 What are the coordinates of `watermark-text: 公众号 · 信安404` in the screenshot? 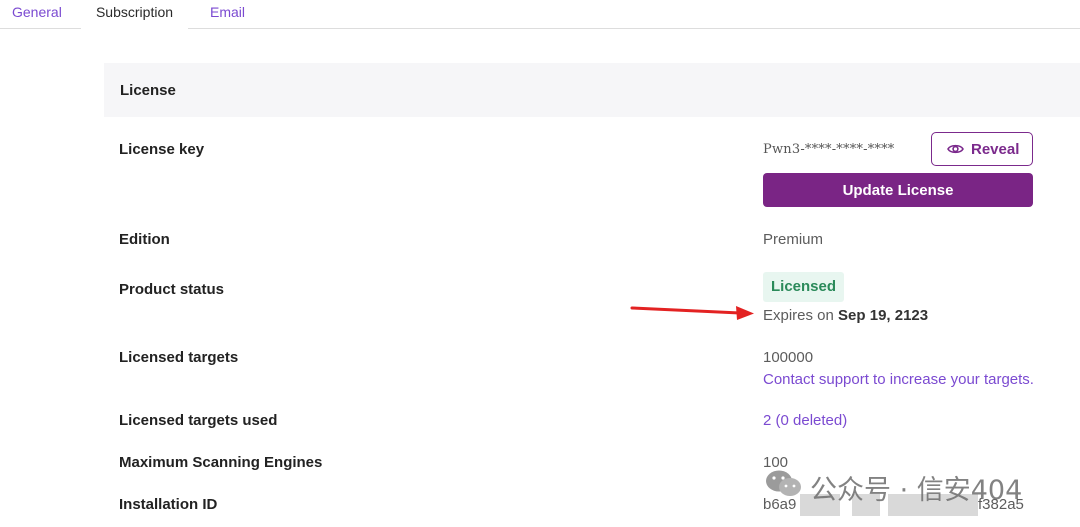 It's located at (916, 490).